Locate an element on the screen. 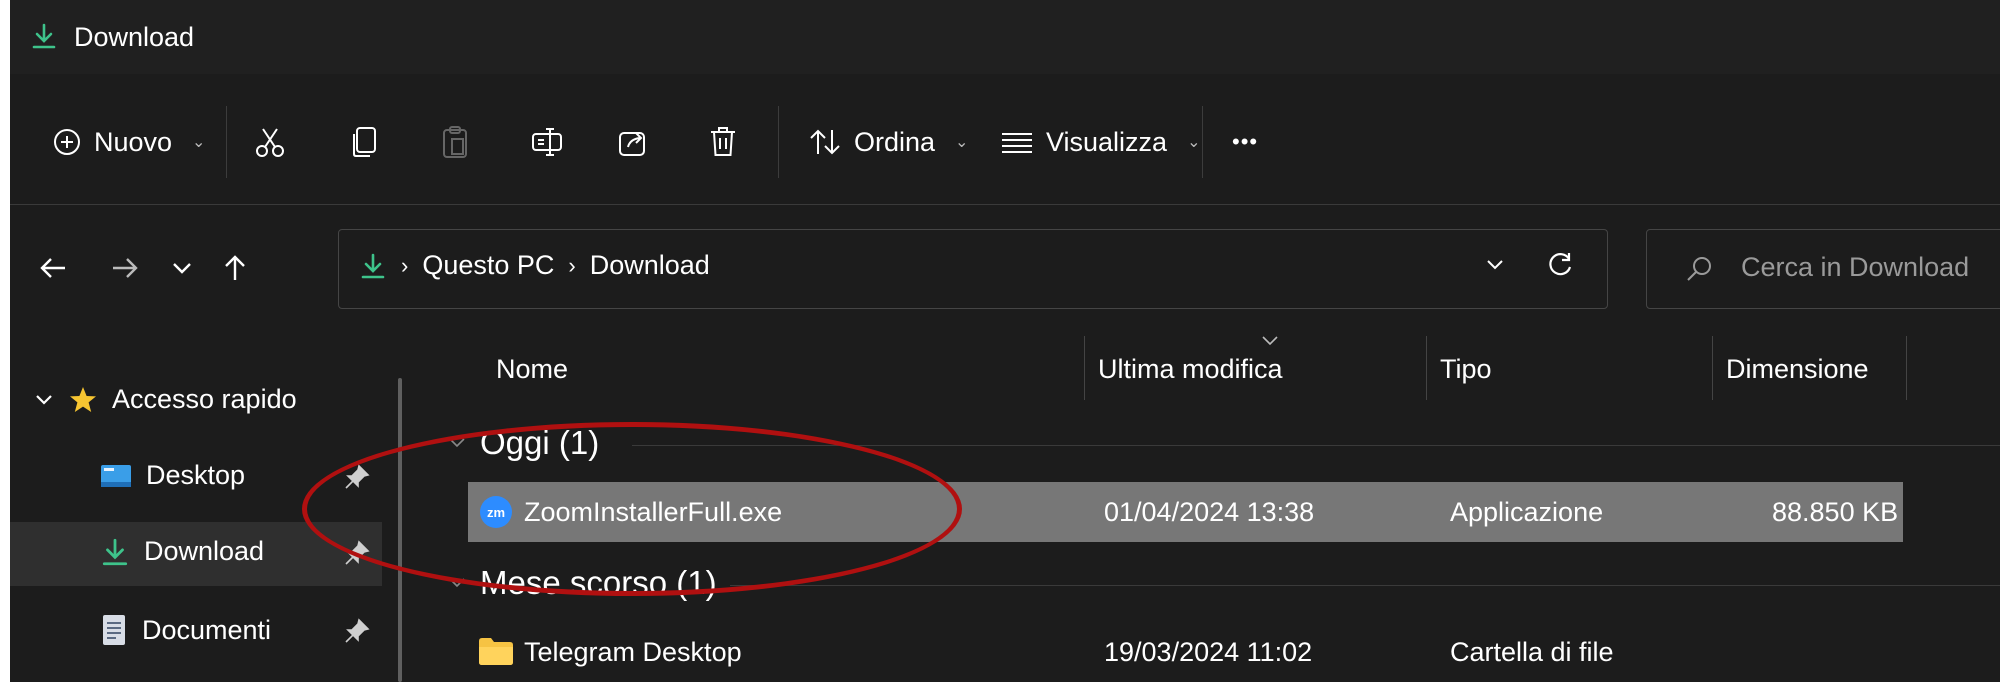 The image size is (2000, 682). view-list-icon is located at coordinates (1017, 143).